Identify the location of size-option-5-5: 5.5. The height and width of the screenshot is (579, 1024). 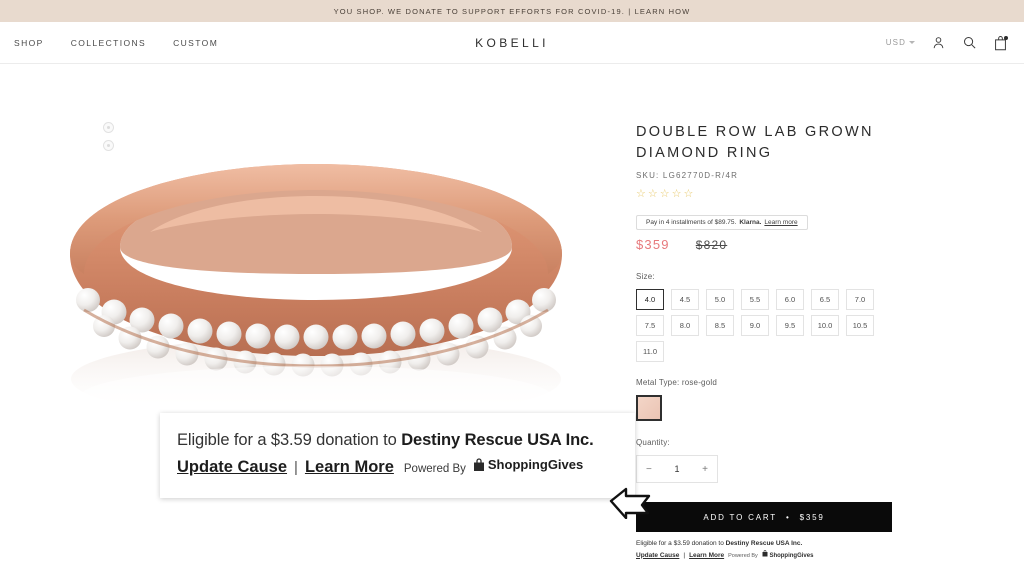
(755, 299).